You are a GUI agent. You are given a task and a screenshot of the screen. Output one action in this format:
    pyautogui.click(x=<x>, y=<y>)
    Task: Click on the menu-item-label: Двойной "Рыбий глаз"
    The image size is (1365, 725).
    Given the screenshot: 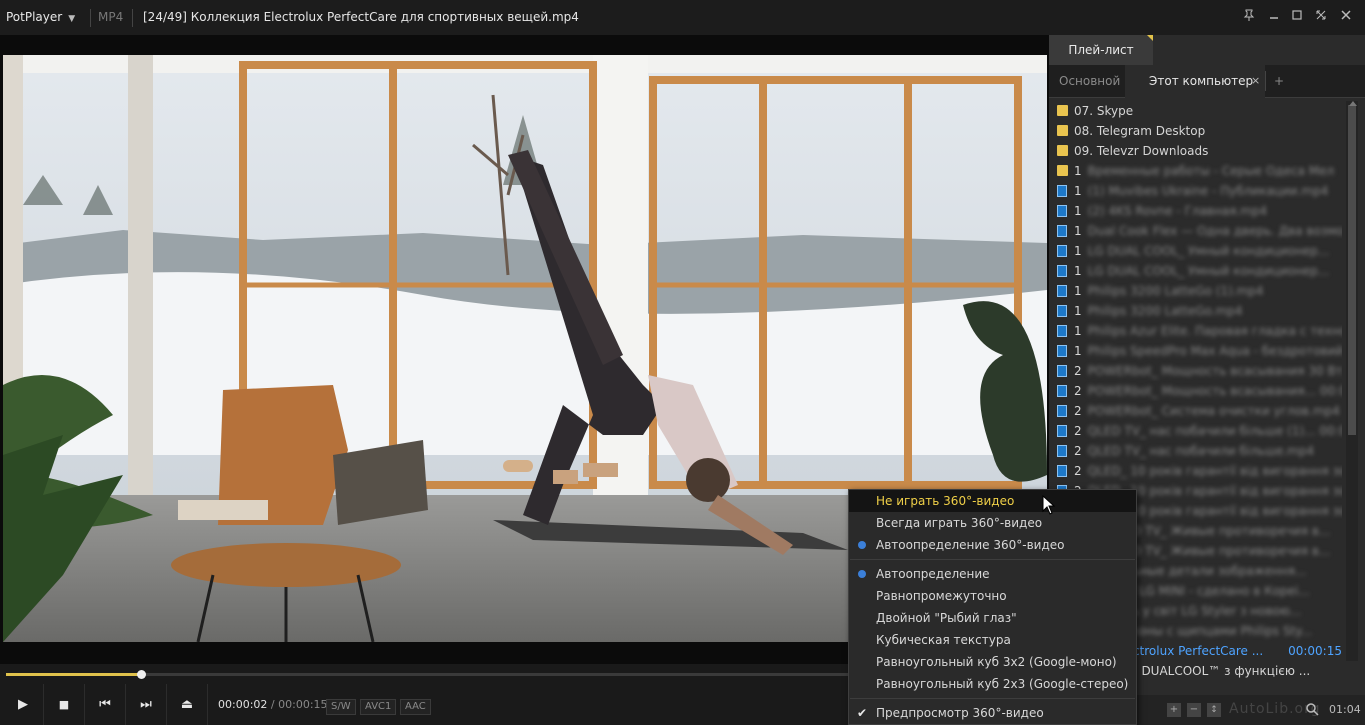 What is the action you would take?
    pyautogui.click(x=946, y=618)
    